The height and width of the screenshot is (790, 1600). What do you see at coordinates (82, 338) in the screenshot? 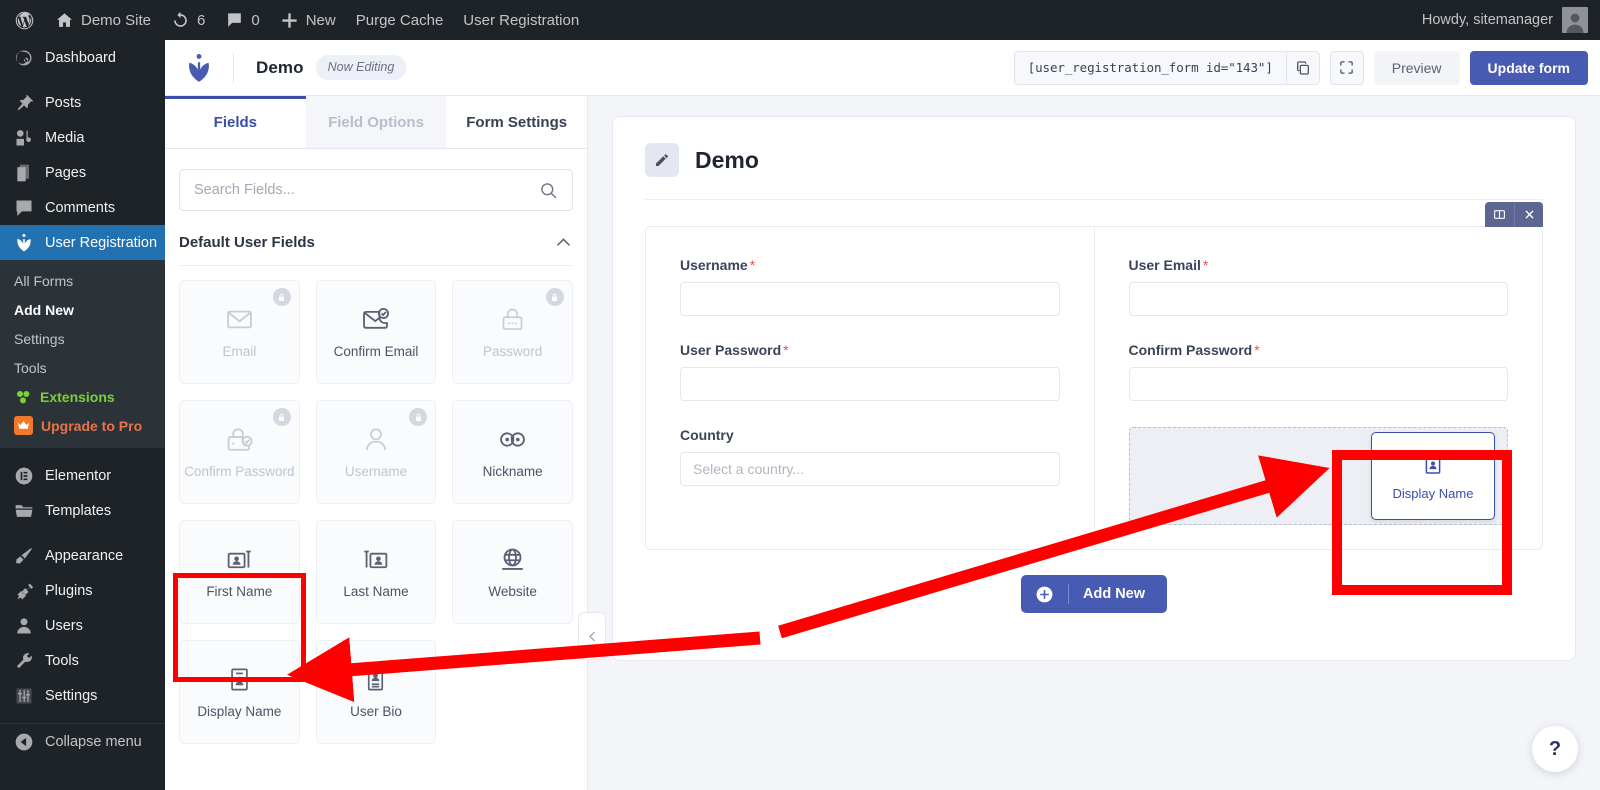
I see `sidebar-subitem-settings: Settings` at bounding box center [82, 338].